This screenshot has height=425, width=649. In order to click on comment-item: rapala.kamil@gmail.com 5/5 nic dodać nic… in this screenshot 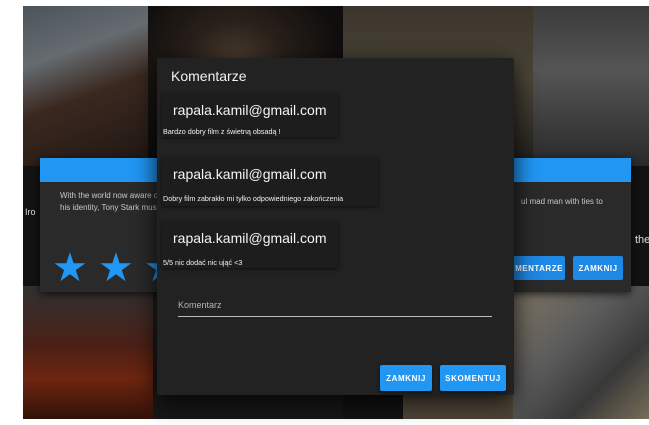, I will do `click(250, 245)`.